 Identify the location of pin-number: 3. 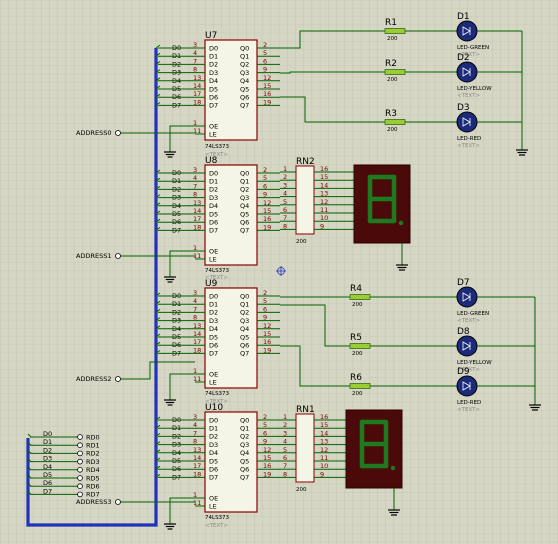
(195, 170).